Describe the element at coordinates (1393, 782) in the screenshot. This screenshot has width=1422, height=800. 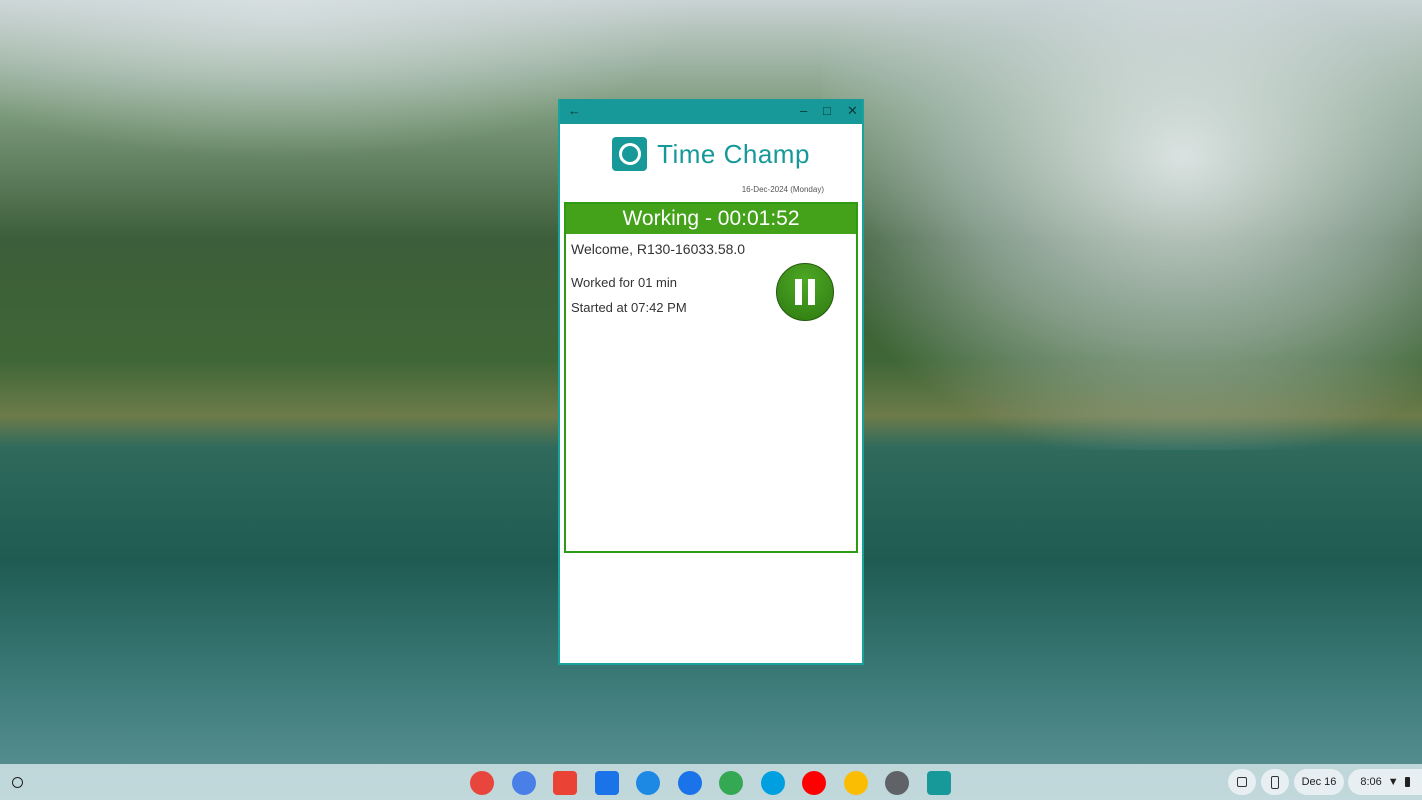
I see `wifi-icon: ▼` at that location.